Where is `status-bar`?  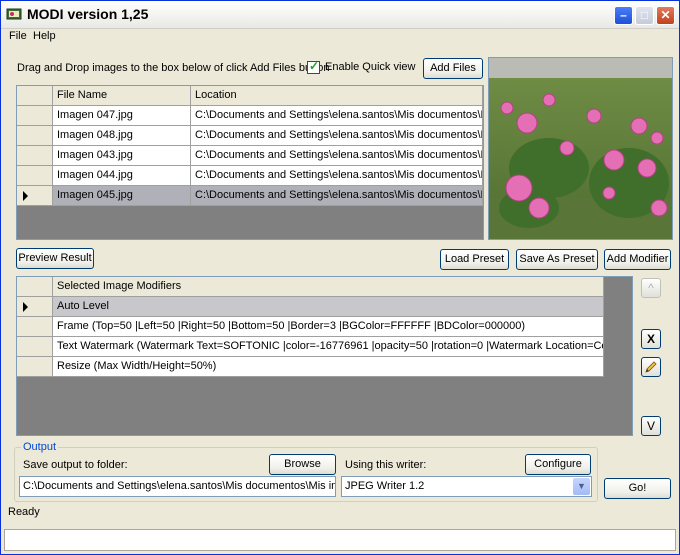 status-bar is located at coordinates (340, 540).